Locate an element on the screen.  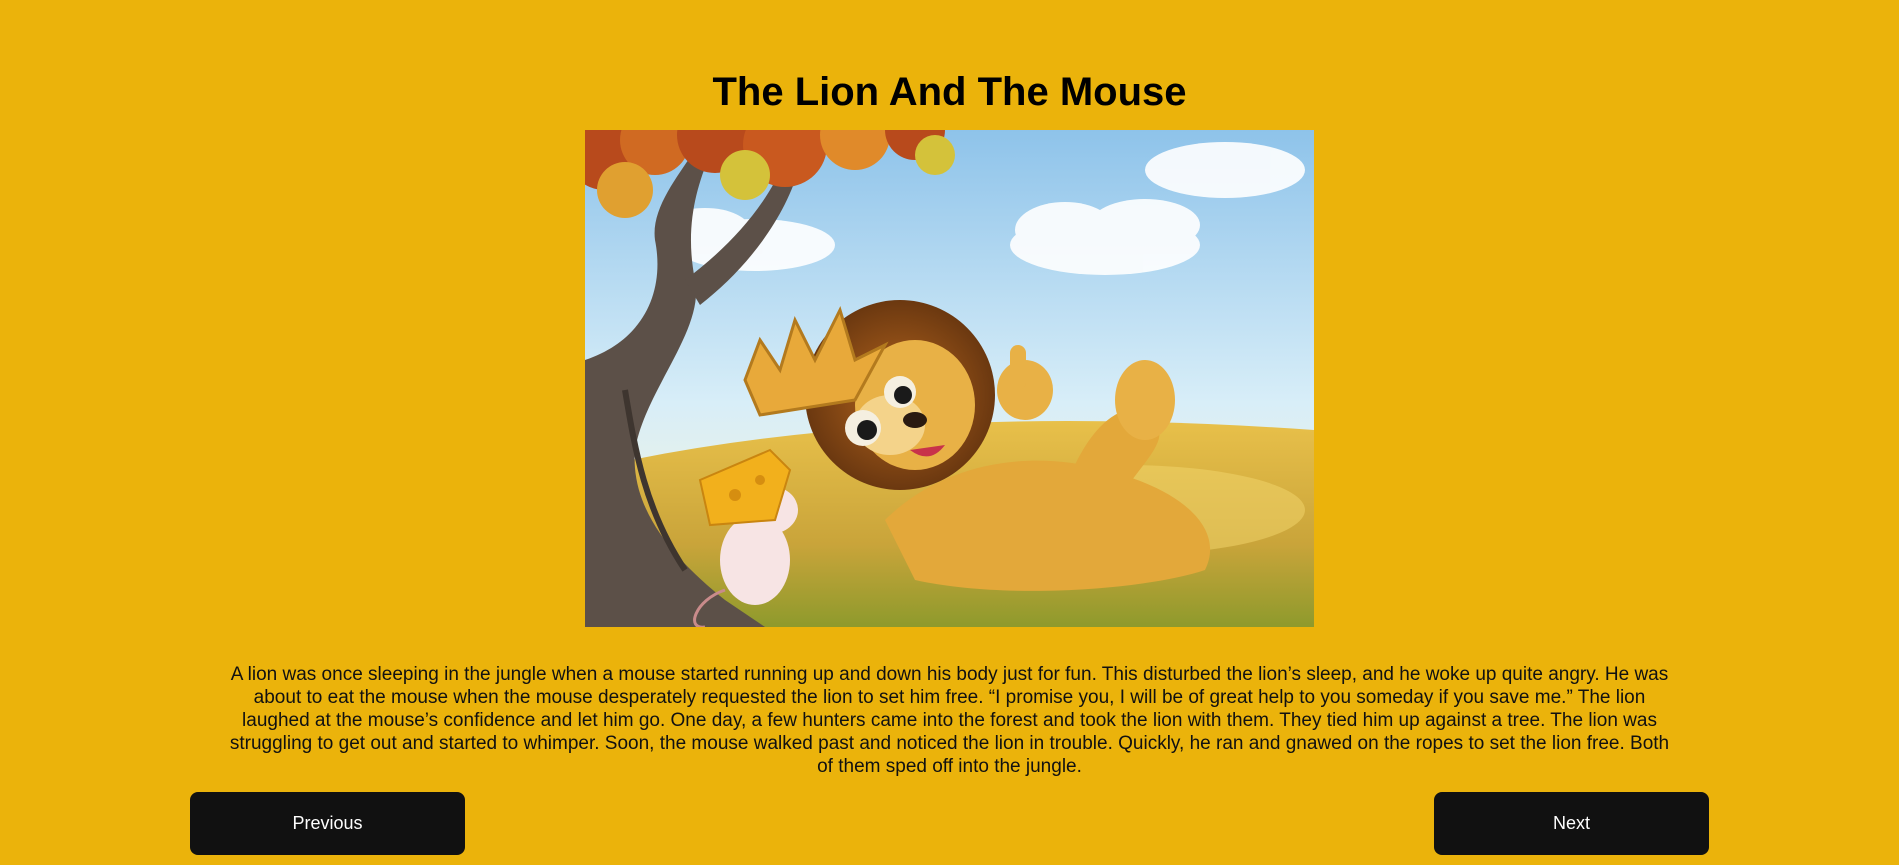
story-title: The Lion And The Mouse is located at coordinates (949, 92).